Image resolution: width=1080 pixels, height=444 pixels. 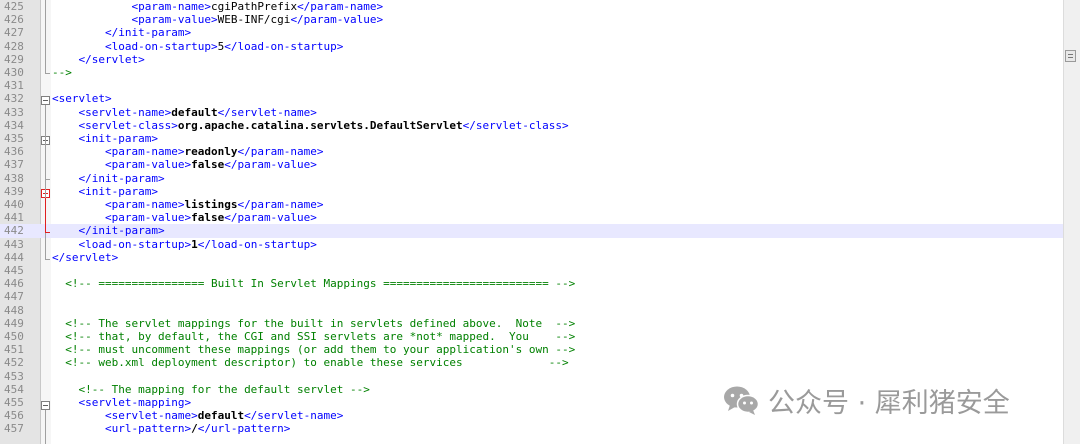 What do you see at coordinates (531, 46) in the screenshot?
I see `code-line: 428 <load-on-startup>5</load-on-startup>` at bounding box center [531, 46].